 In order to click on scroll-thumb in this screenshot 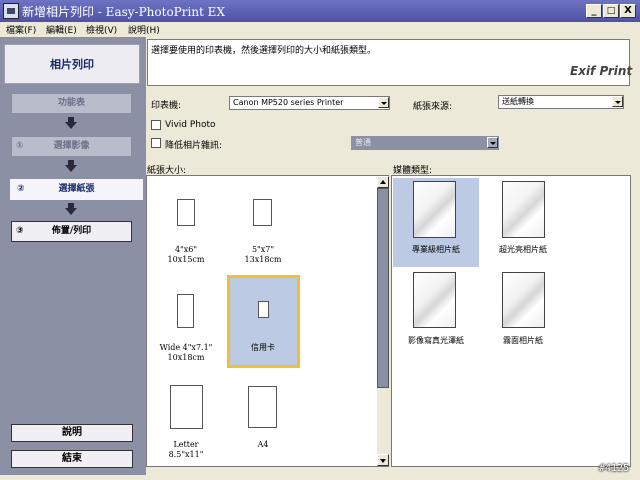, I will do `click(383, 288)`.